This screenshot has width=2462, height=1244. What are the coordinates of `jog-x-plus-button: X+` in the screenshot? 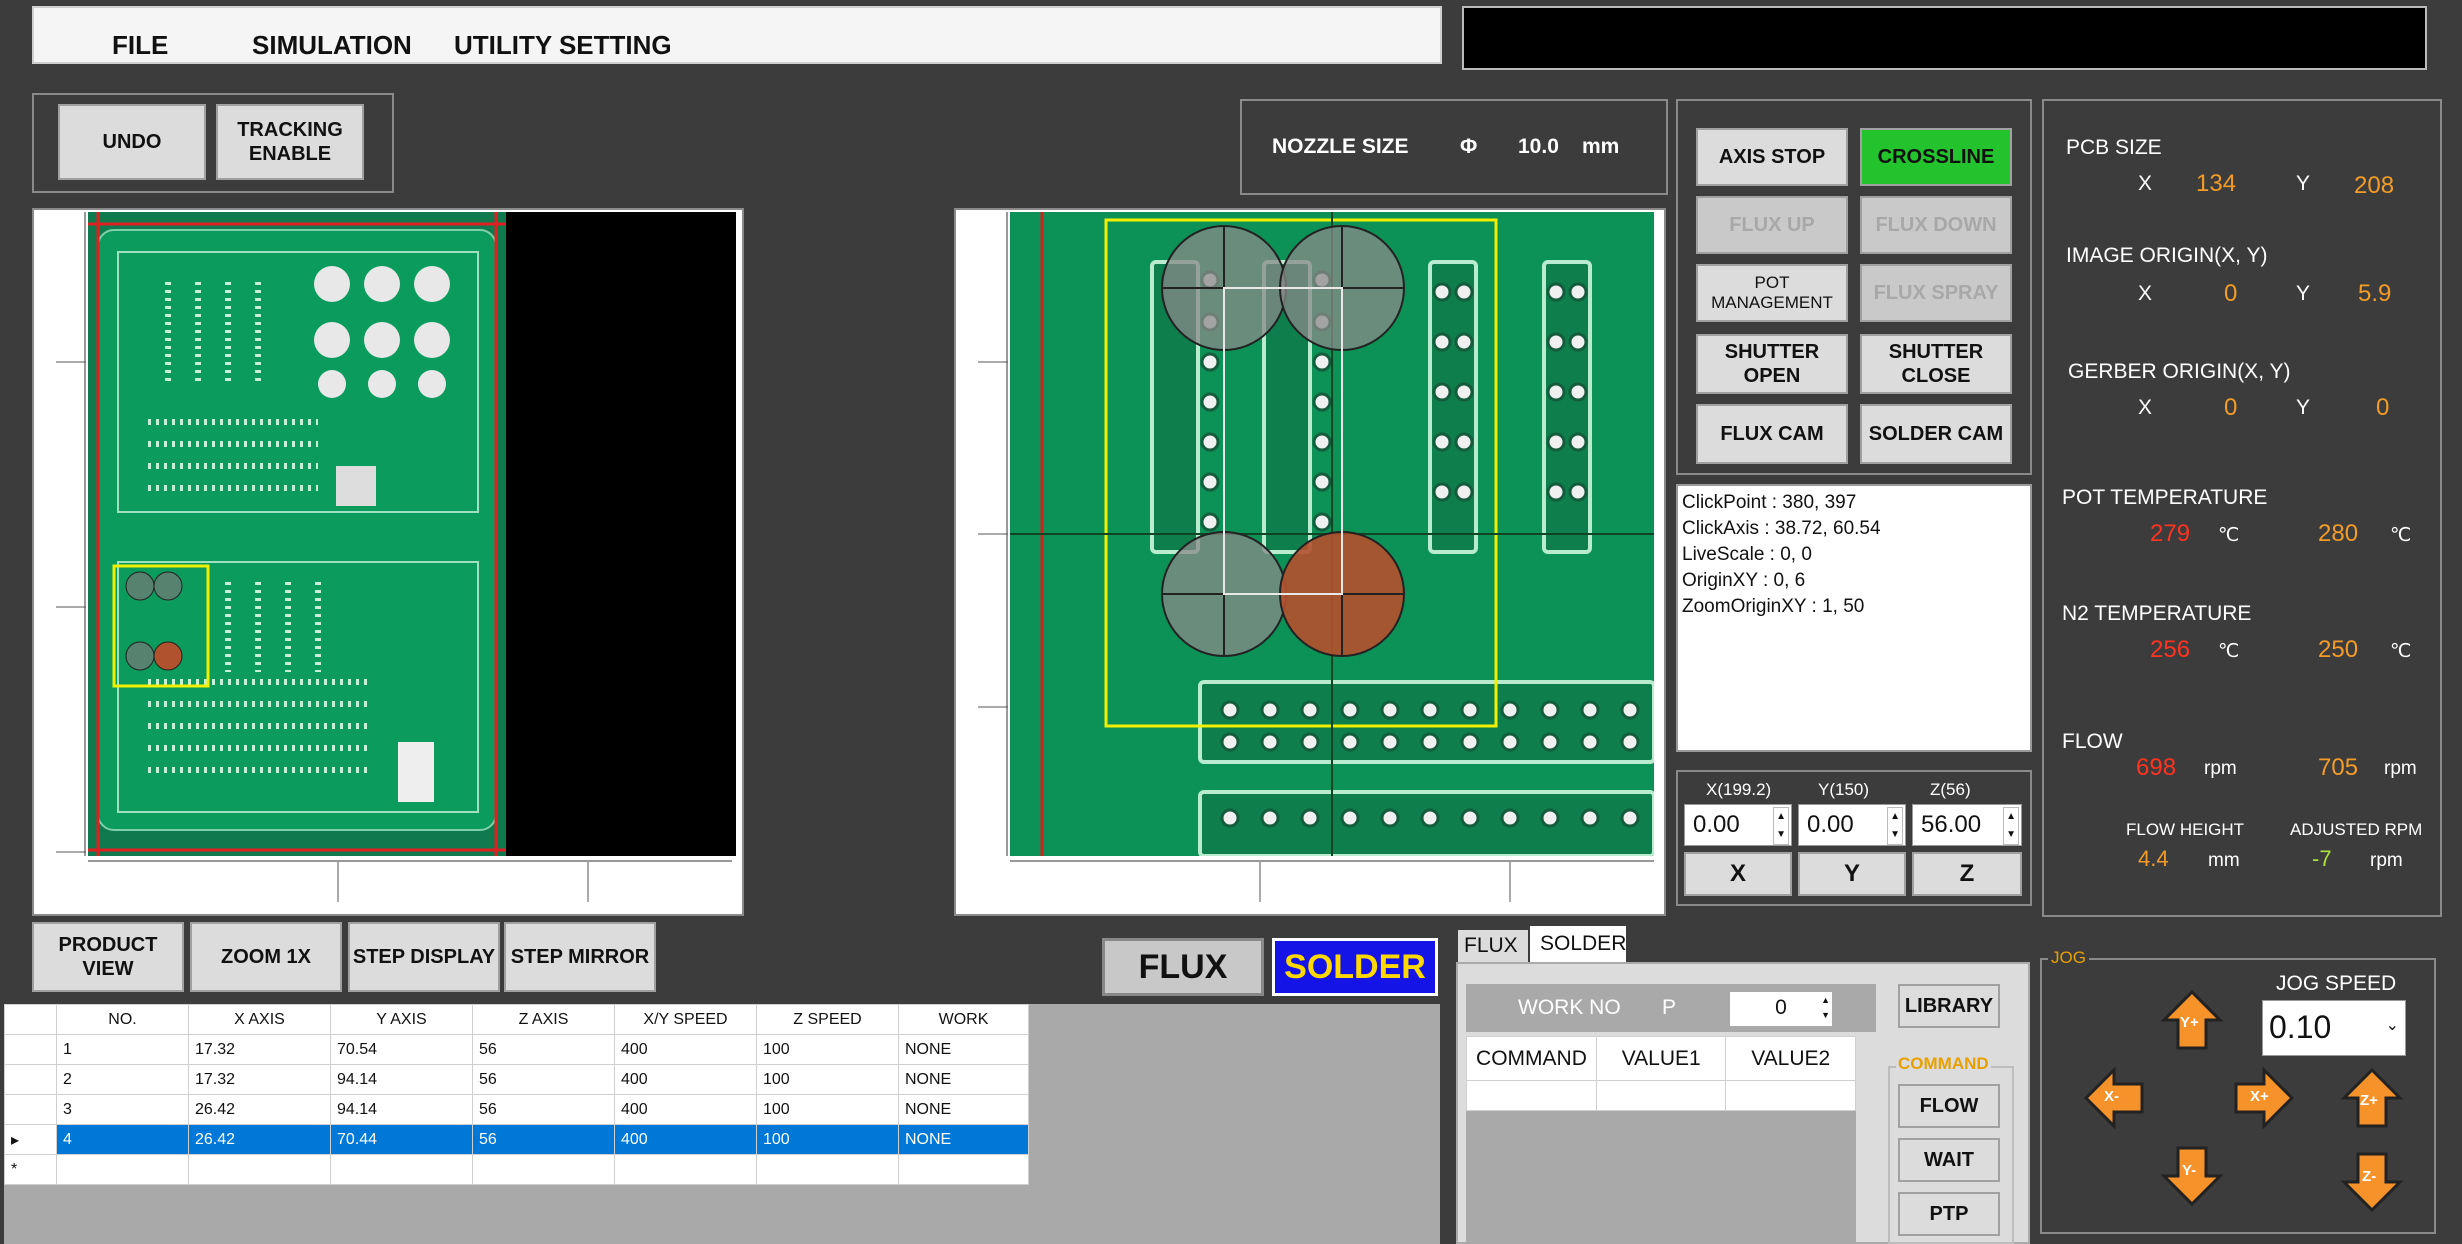 It's located at (2264, 1098).